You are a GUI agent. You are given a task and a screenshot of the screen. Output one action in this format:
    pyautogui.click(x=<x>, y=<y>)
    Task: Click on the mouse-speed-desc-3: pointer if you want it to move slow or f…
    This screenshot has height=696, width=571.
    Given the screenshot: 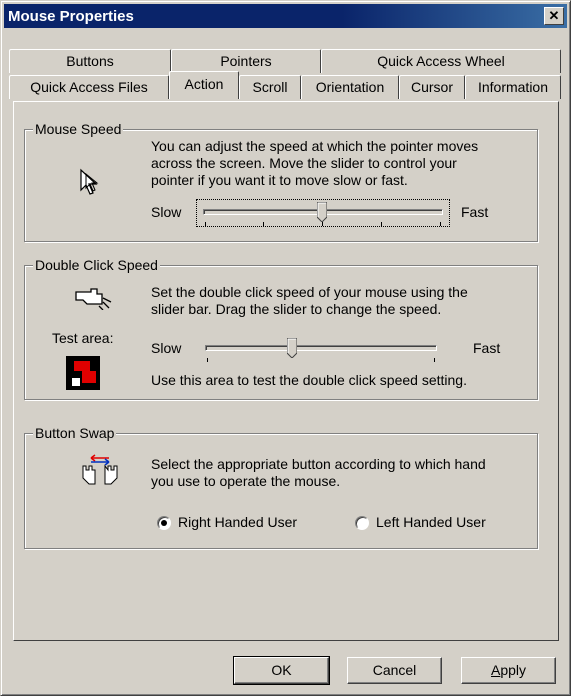 What is the action you would take?
    pyautogui.click(x=279, y=180)
    